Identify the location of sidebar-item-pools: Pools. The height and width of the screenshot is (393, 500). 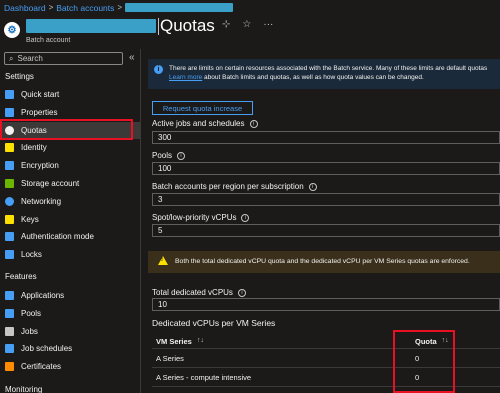
(70, 313).